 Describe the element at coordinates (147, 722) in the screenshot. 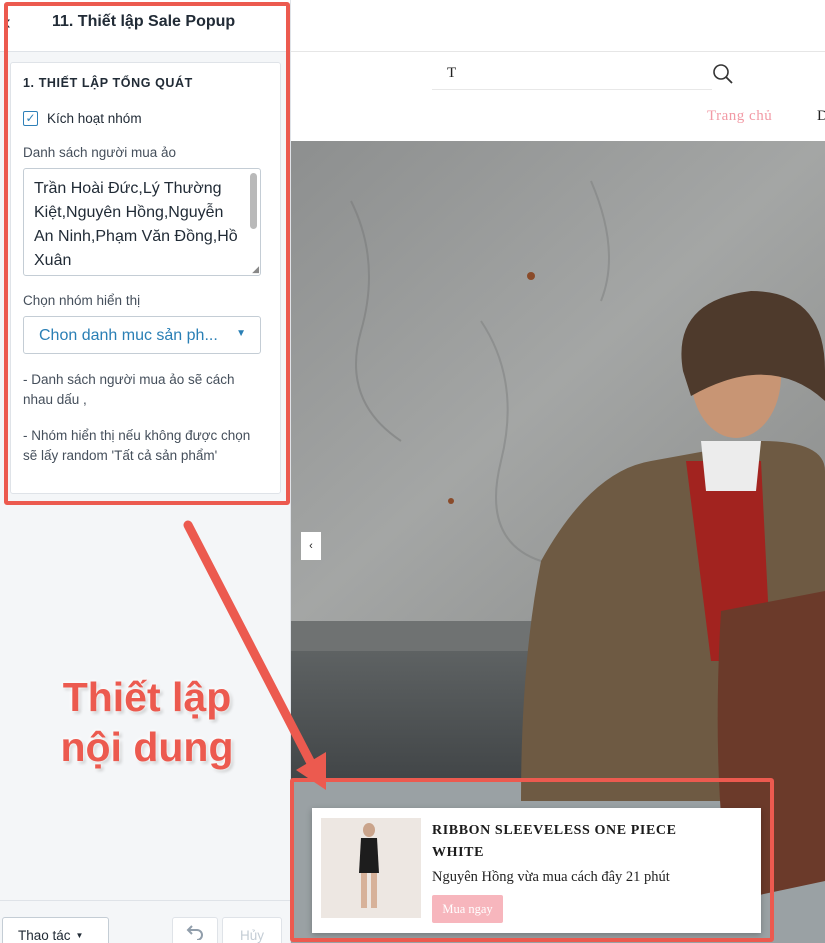

I see `annotation-callout: Thiết lập nội dung` at that location.